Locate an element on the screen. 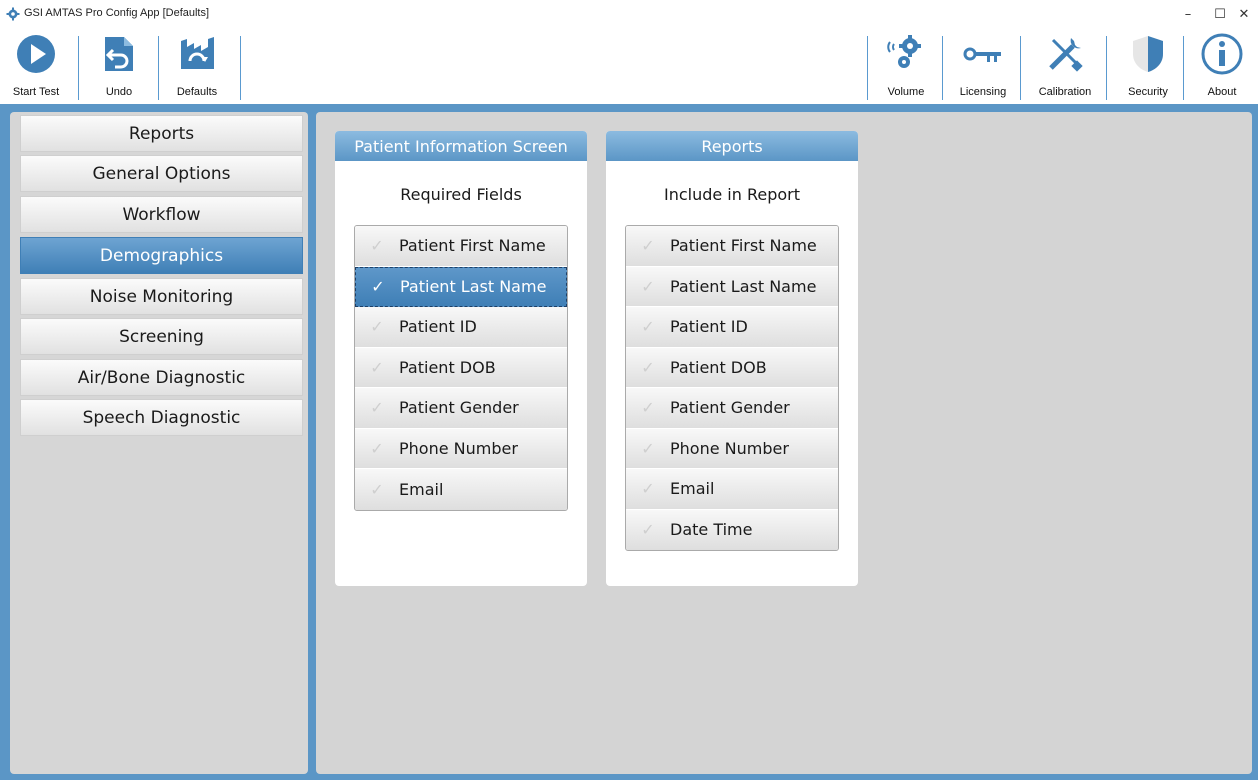 The width and height of the screenshot is (1258, 780). about-button: About is located at coordinates (1222, 65).